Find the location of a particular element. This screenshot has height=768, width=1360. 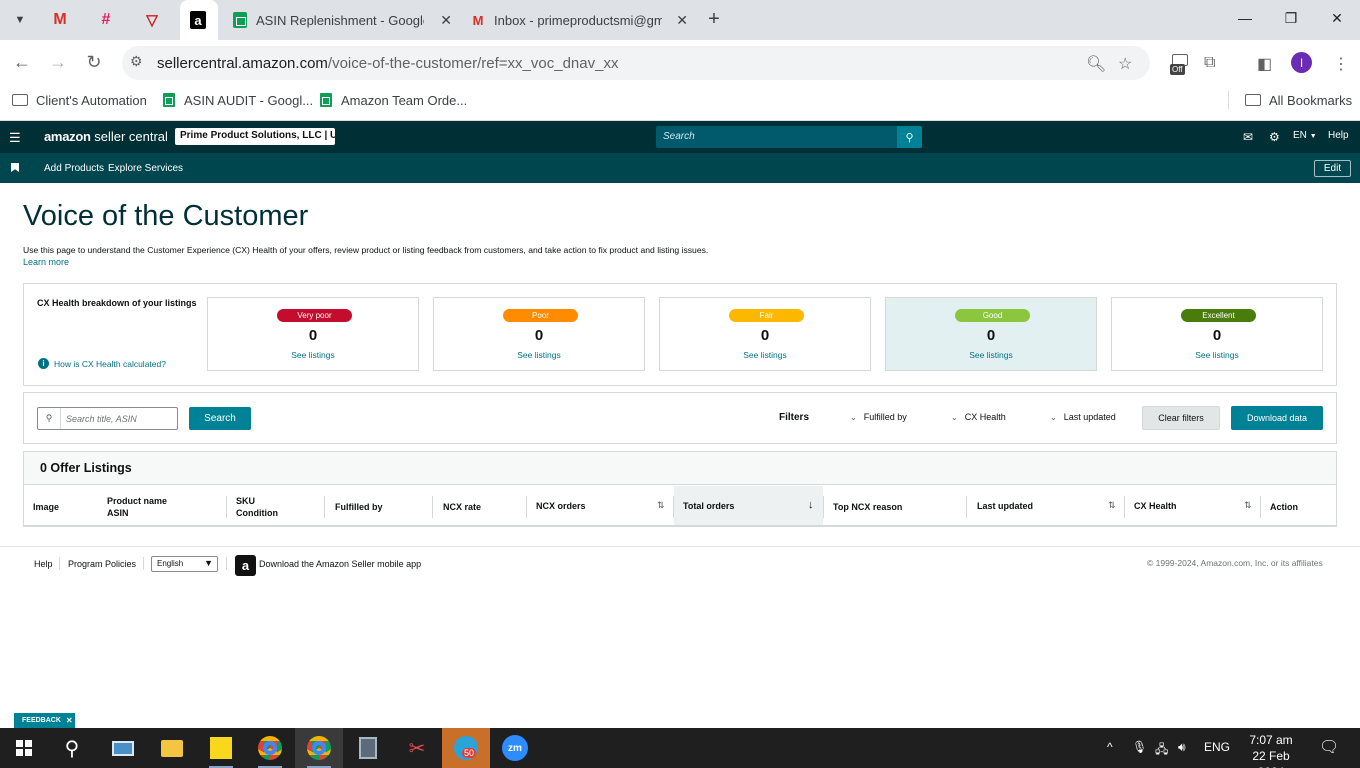

settings-gear-icon: ⚙ is located at coordinates (1274, 137).